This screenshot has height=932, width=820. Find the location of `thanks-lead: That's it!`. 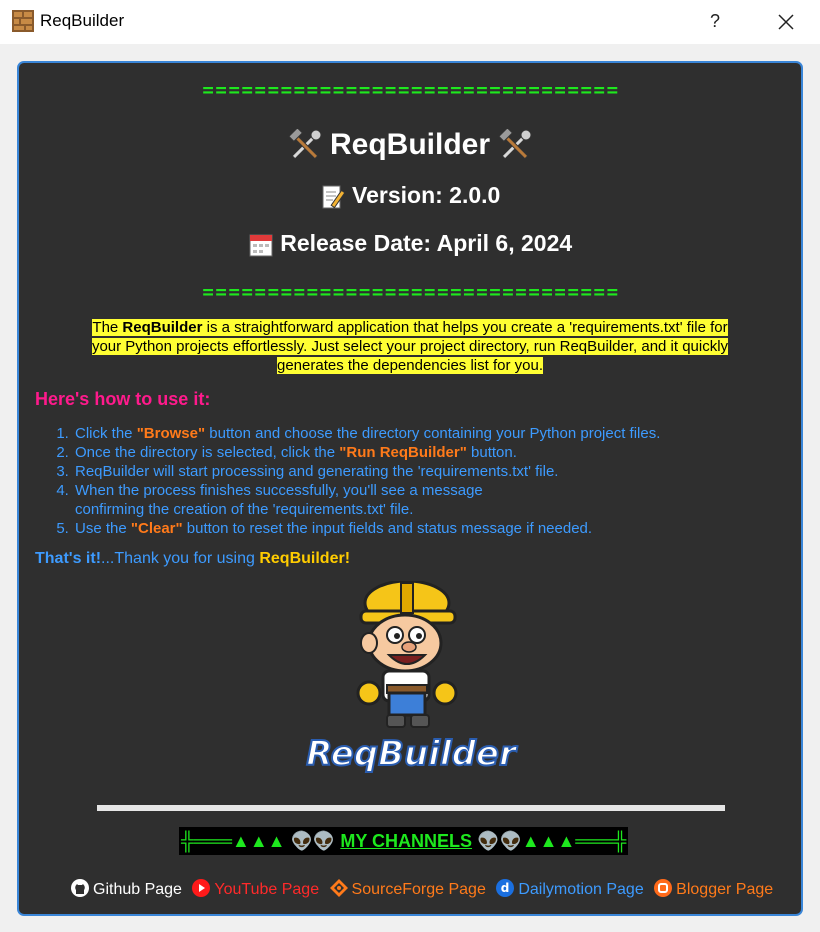

thanks-lead: That's it! is located at coordinates (68, 558).